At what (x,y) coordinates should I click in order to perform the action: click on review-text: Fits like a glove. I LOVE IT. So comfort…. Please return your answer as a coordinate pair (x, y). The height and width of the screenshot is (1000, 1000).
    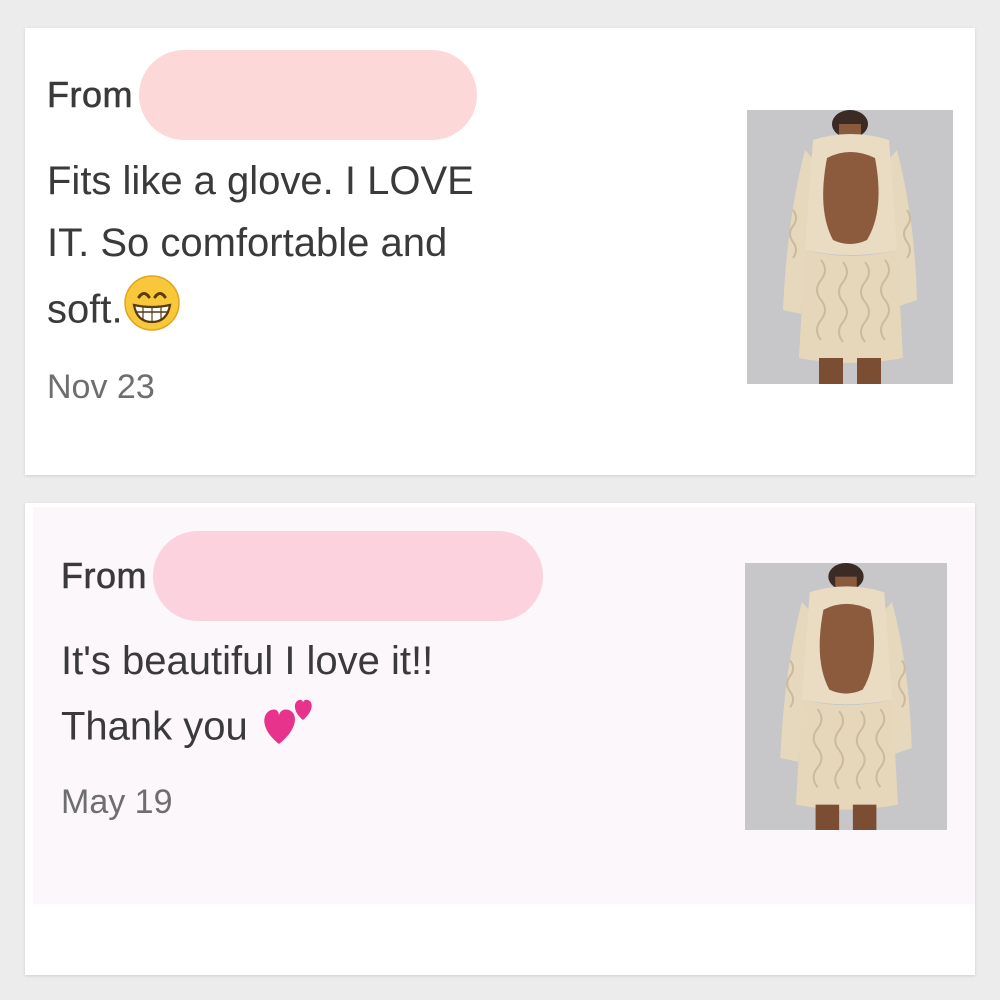
    Looking at the image, I should click on (260, 250).